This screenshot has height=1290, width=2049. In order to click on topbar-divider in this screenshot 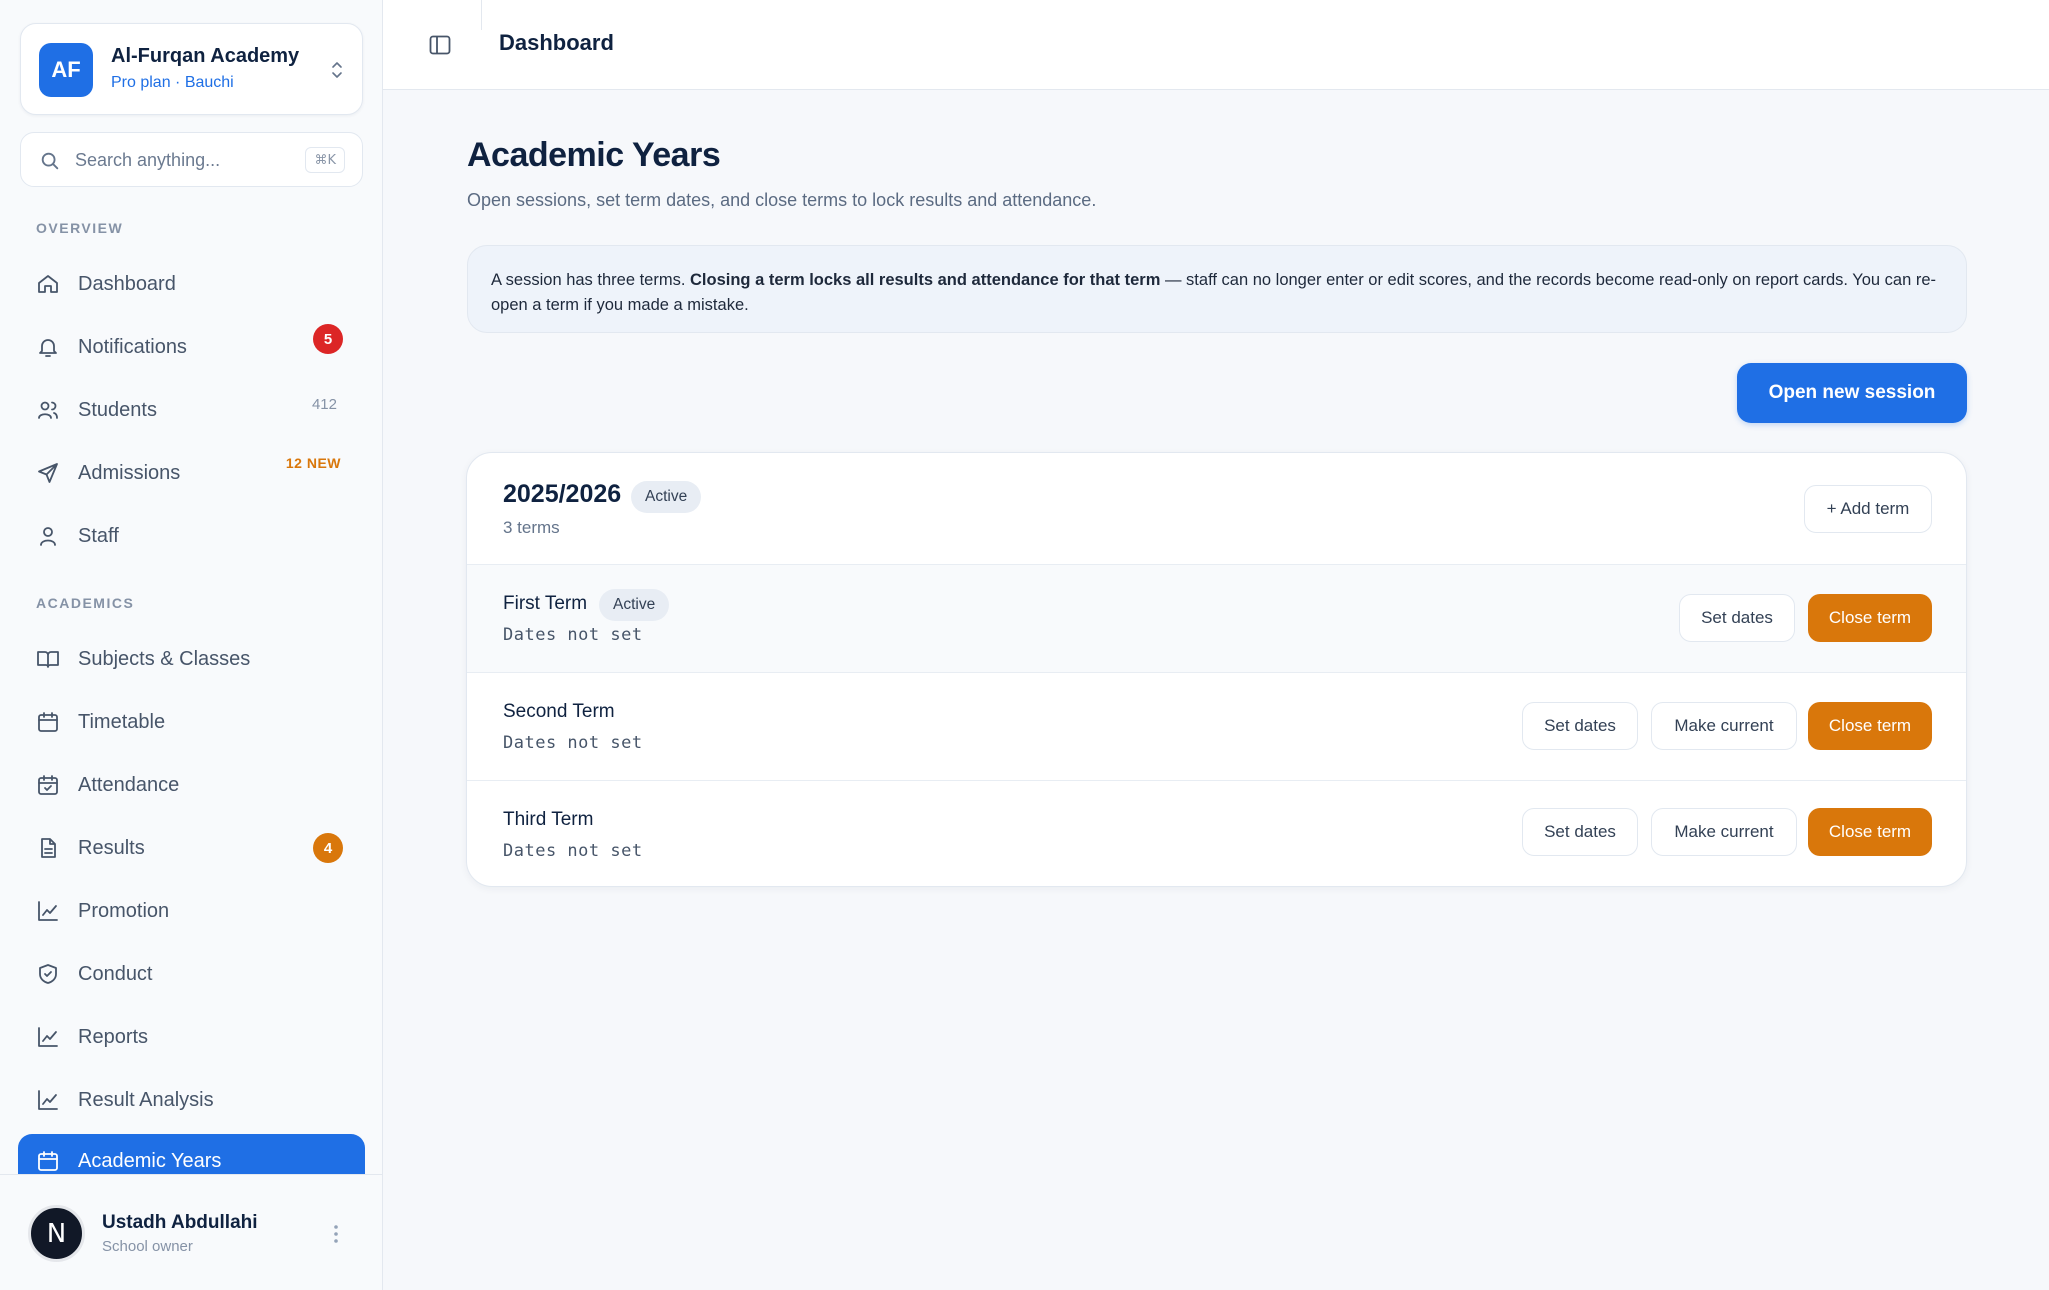, I will do `click(481, 15)`.